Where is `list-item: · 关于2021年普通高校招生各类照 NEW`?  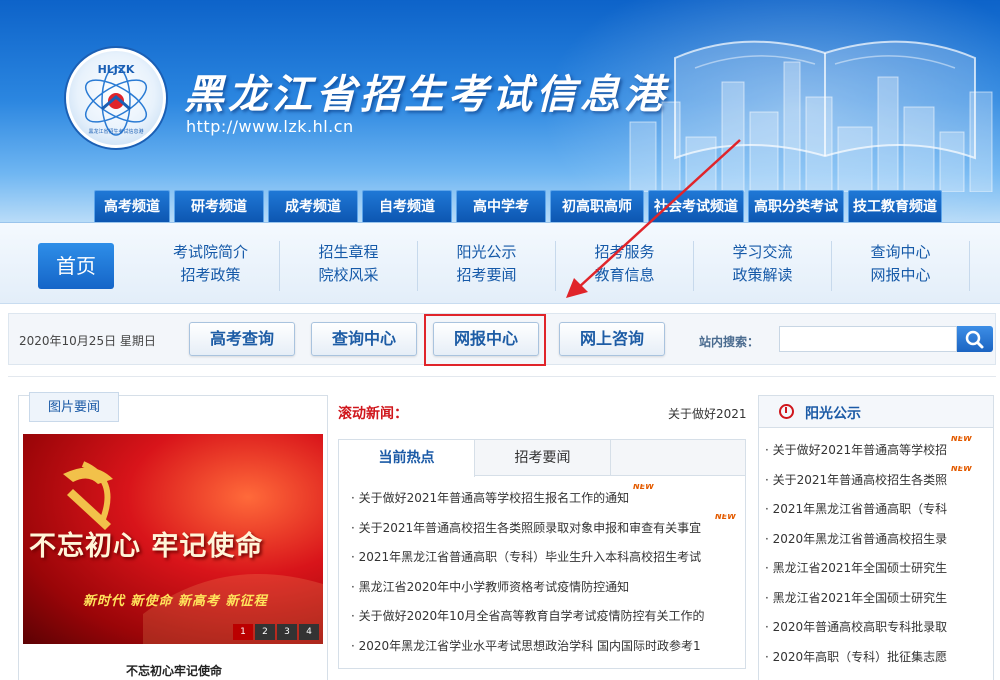
list-item: · 关于2021年普通高校招生各类照 NEW is located at coordinates (876, 481).